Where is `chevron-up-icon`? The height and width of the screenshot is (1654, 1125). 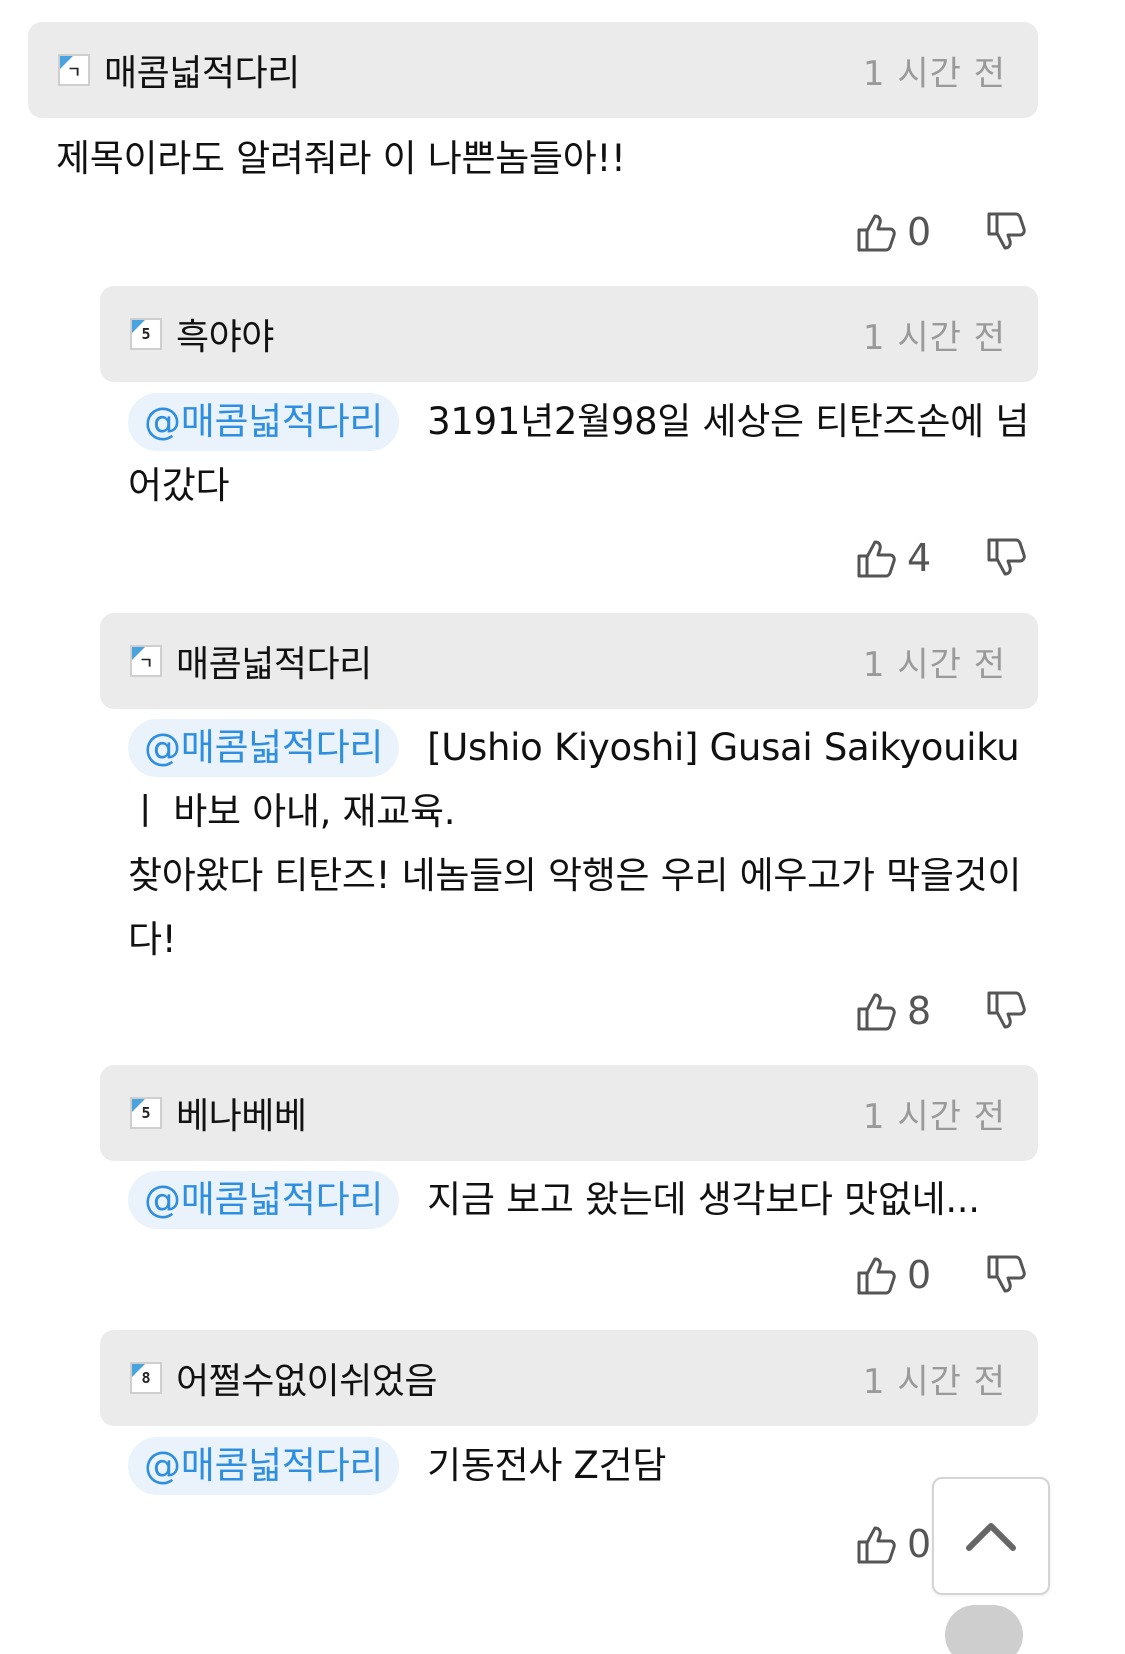
chevron-up-icon is located at coordinates (991, 1537).